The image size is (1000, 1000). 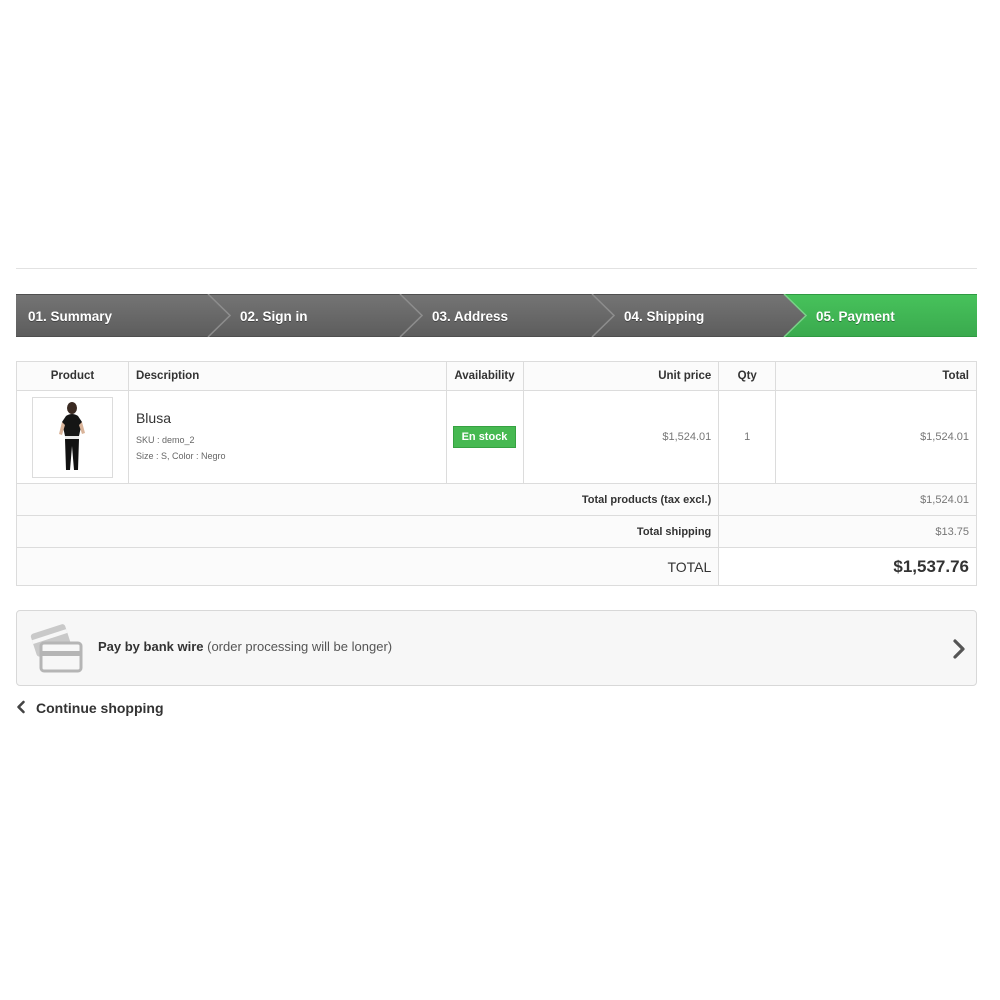 What do you see at coordinates (847, 499) in the screenshot?
I see `total-products-value: $1,524.01` at bounding box center [847, 499].